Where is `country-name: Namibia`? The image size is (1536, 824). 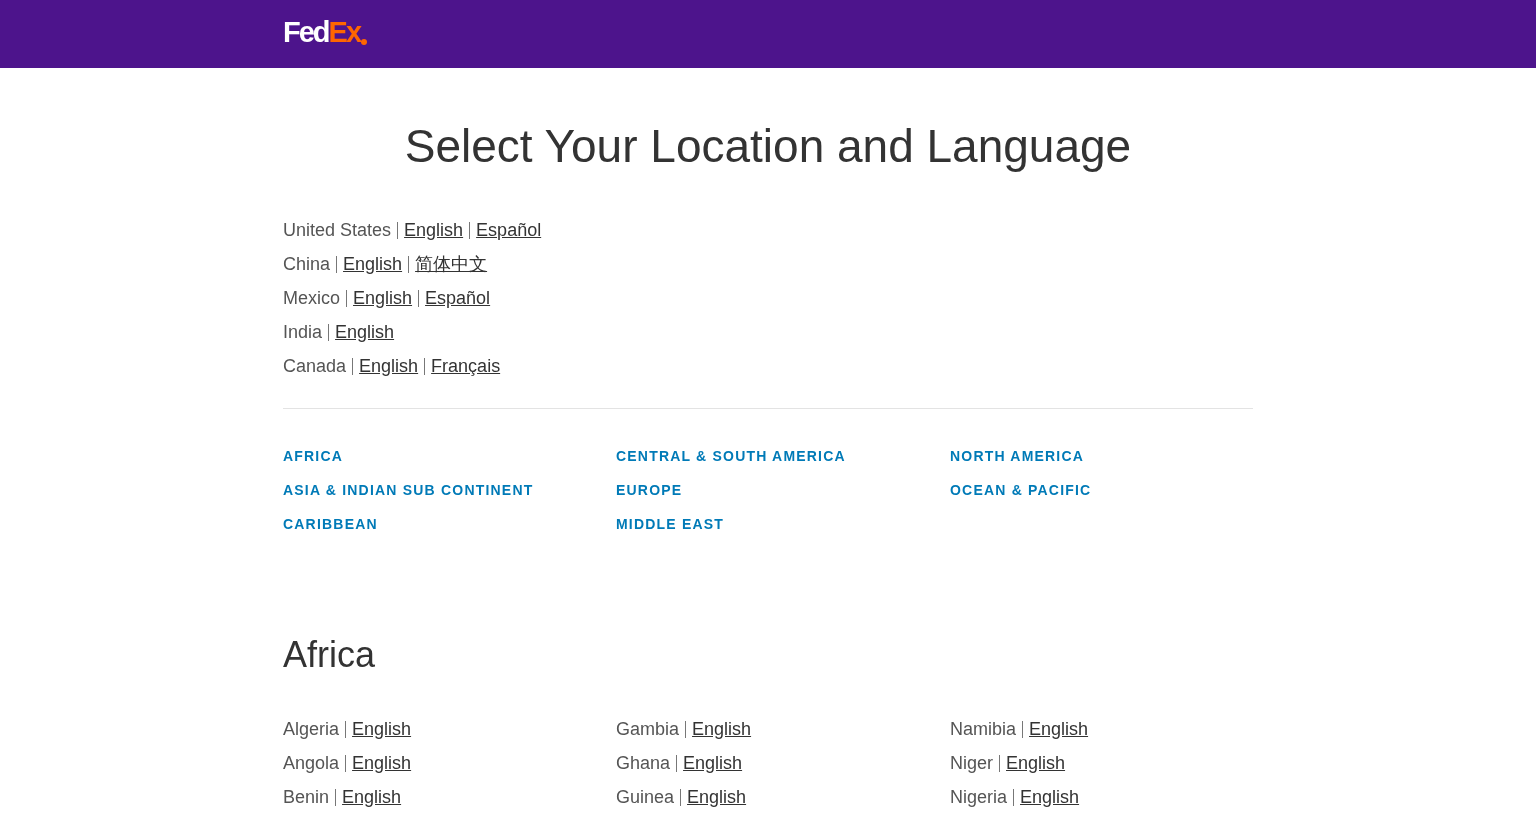
country-name: Namibia is located at coordinates (983, 729).